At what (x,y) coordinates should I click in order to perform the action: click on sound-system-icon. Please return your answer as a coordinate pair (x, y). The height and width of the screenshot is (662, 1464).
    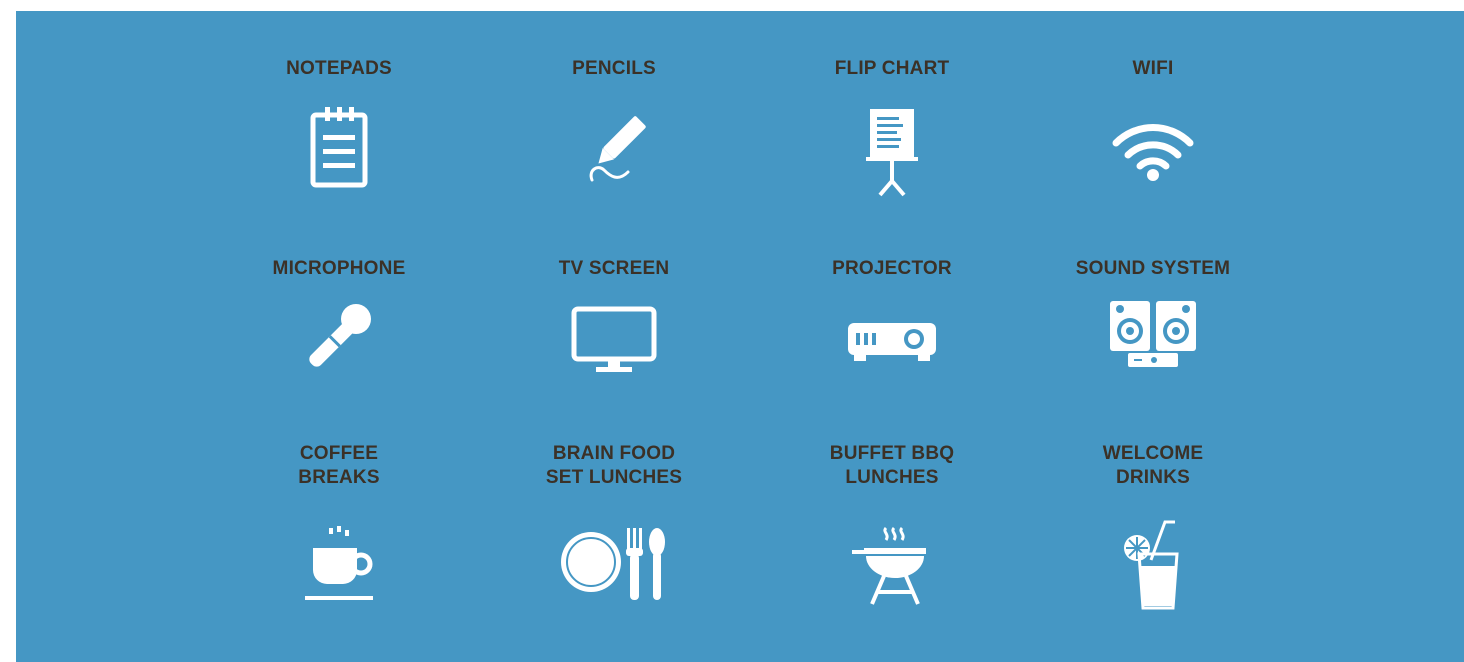
    Looking at the image, I should click on (1153, 335).